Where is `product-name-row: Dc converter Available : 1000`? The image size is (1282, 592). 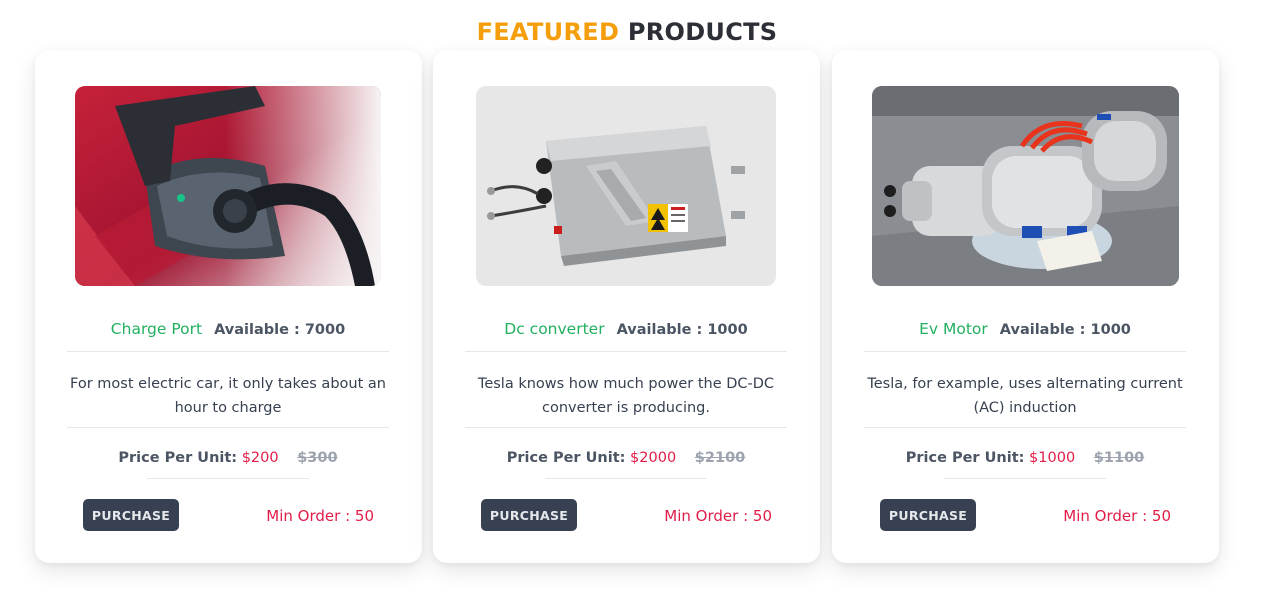
product-name-row: Dc converter Available : 1000 is located at coordinates (626, 329).